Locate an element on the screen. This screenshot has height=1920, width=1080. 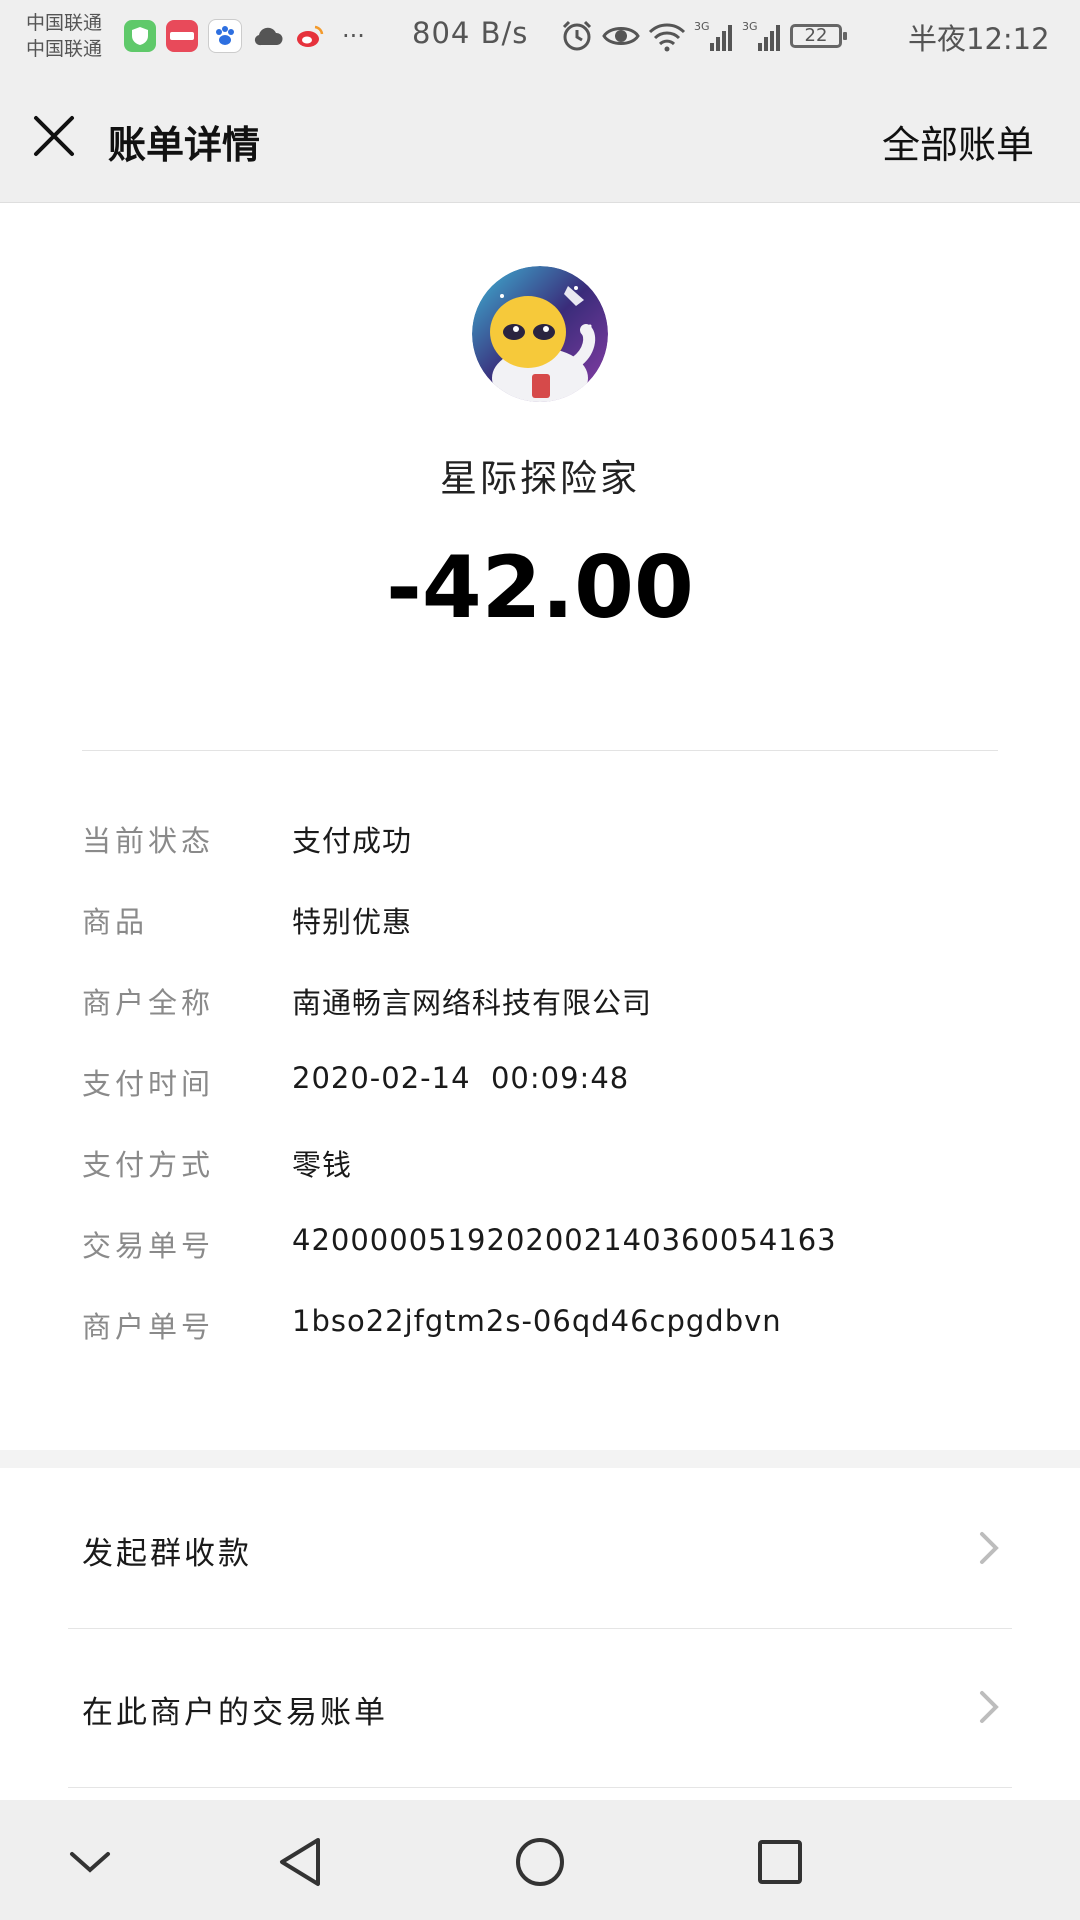
detail-label: 当前状态 is located at coordinates (148, 841).